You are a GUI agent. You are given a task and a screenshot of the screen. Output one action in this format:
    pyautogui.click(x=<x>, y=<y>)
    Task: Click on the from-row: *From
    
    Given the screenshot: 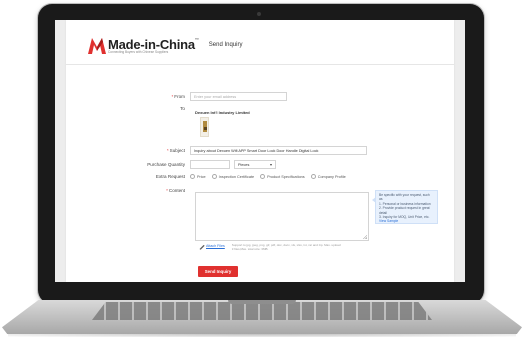 What is the action you would take?
    pyautogui.click(x=176, y=96)
    